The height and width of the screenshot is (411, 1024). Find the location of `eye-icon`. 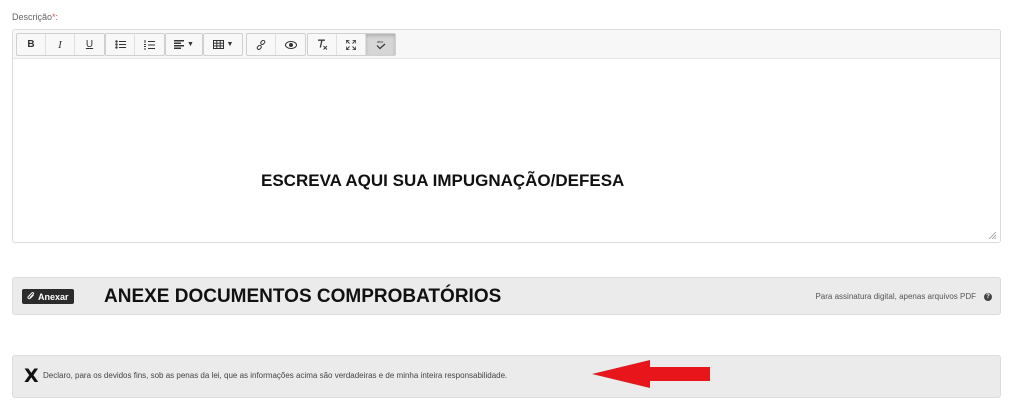

eye-icon is located at coordinates (290, 44).